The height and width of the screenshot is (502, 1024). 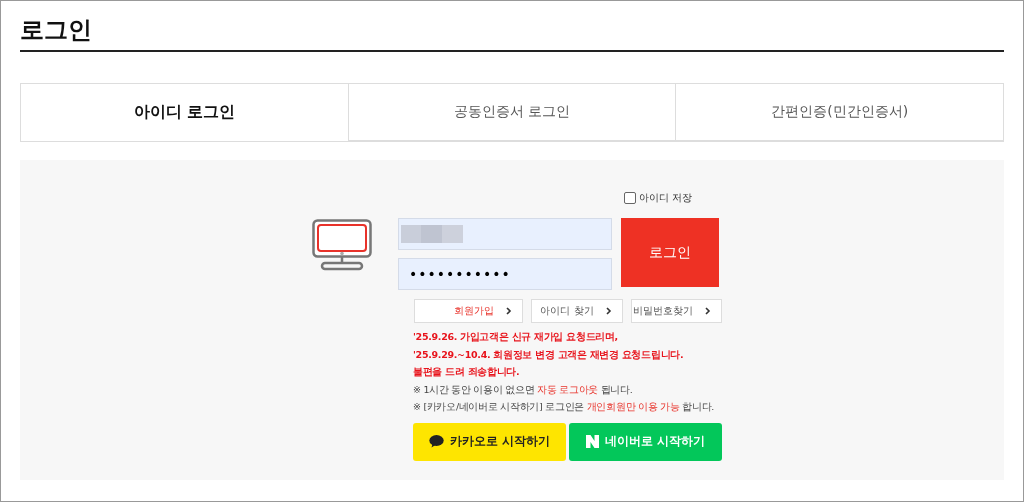 I want to click on notice-text: '25.9.26. 가입고객은 신규 재가입 요청드리며,, so click(x=516, y=337).